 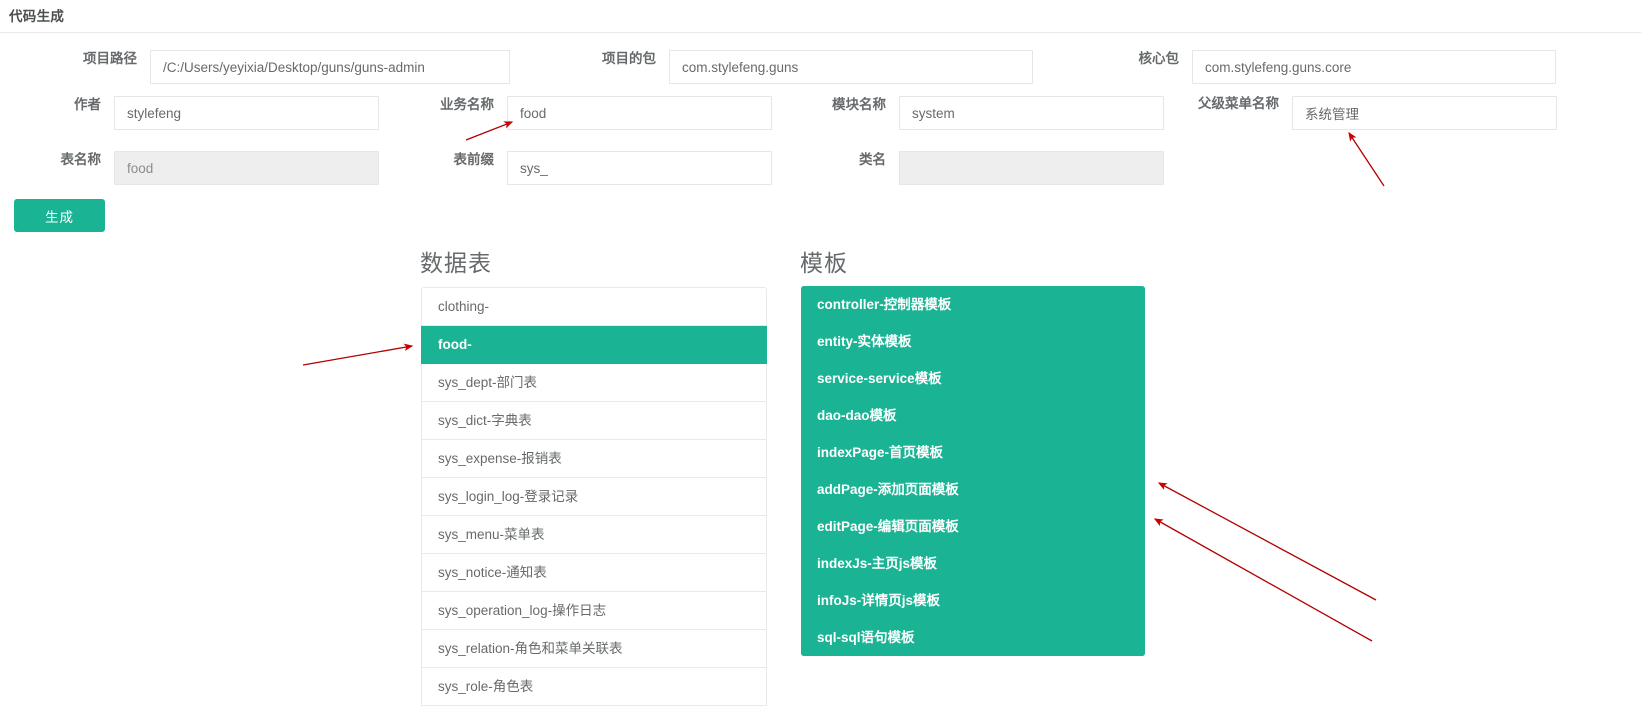 I want to click on table-list-item-label: sys_role-角色表, so click(x=486, y=686).